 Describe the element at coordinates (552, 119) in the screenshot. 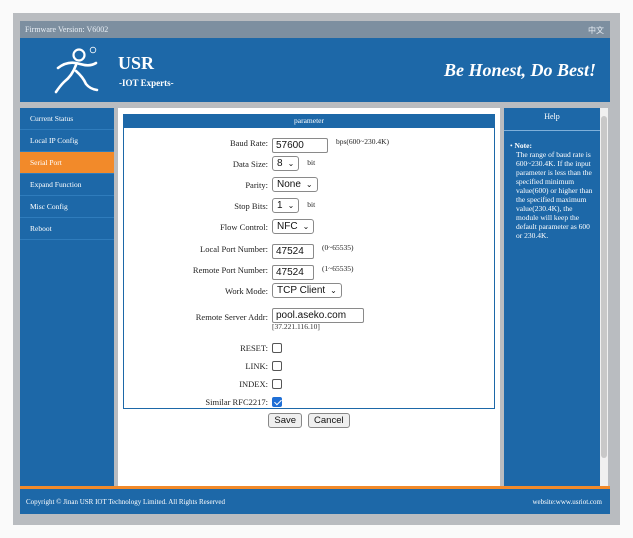

I see `help-title: Help` at that location.